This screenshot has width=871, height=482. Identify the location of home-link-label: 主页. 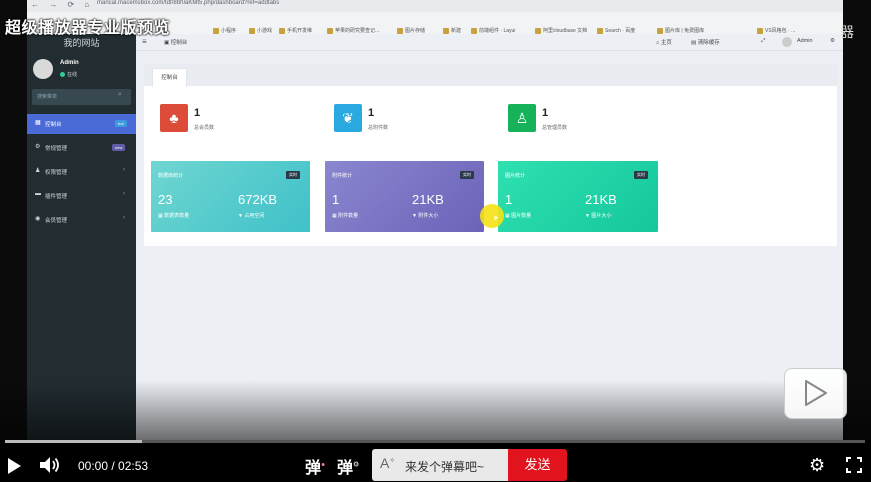
(666, 43).